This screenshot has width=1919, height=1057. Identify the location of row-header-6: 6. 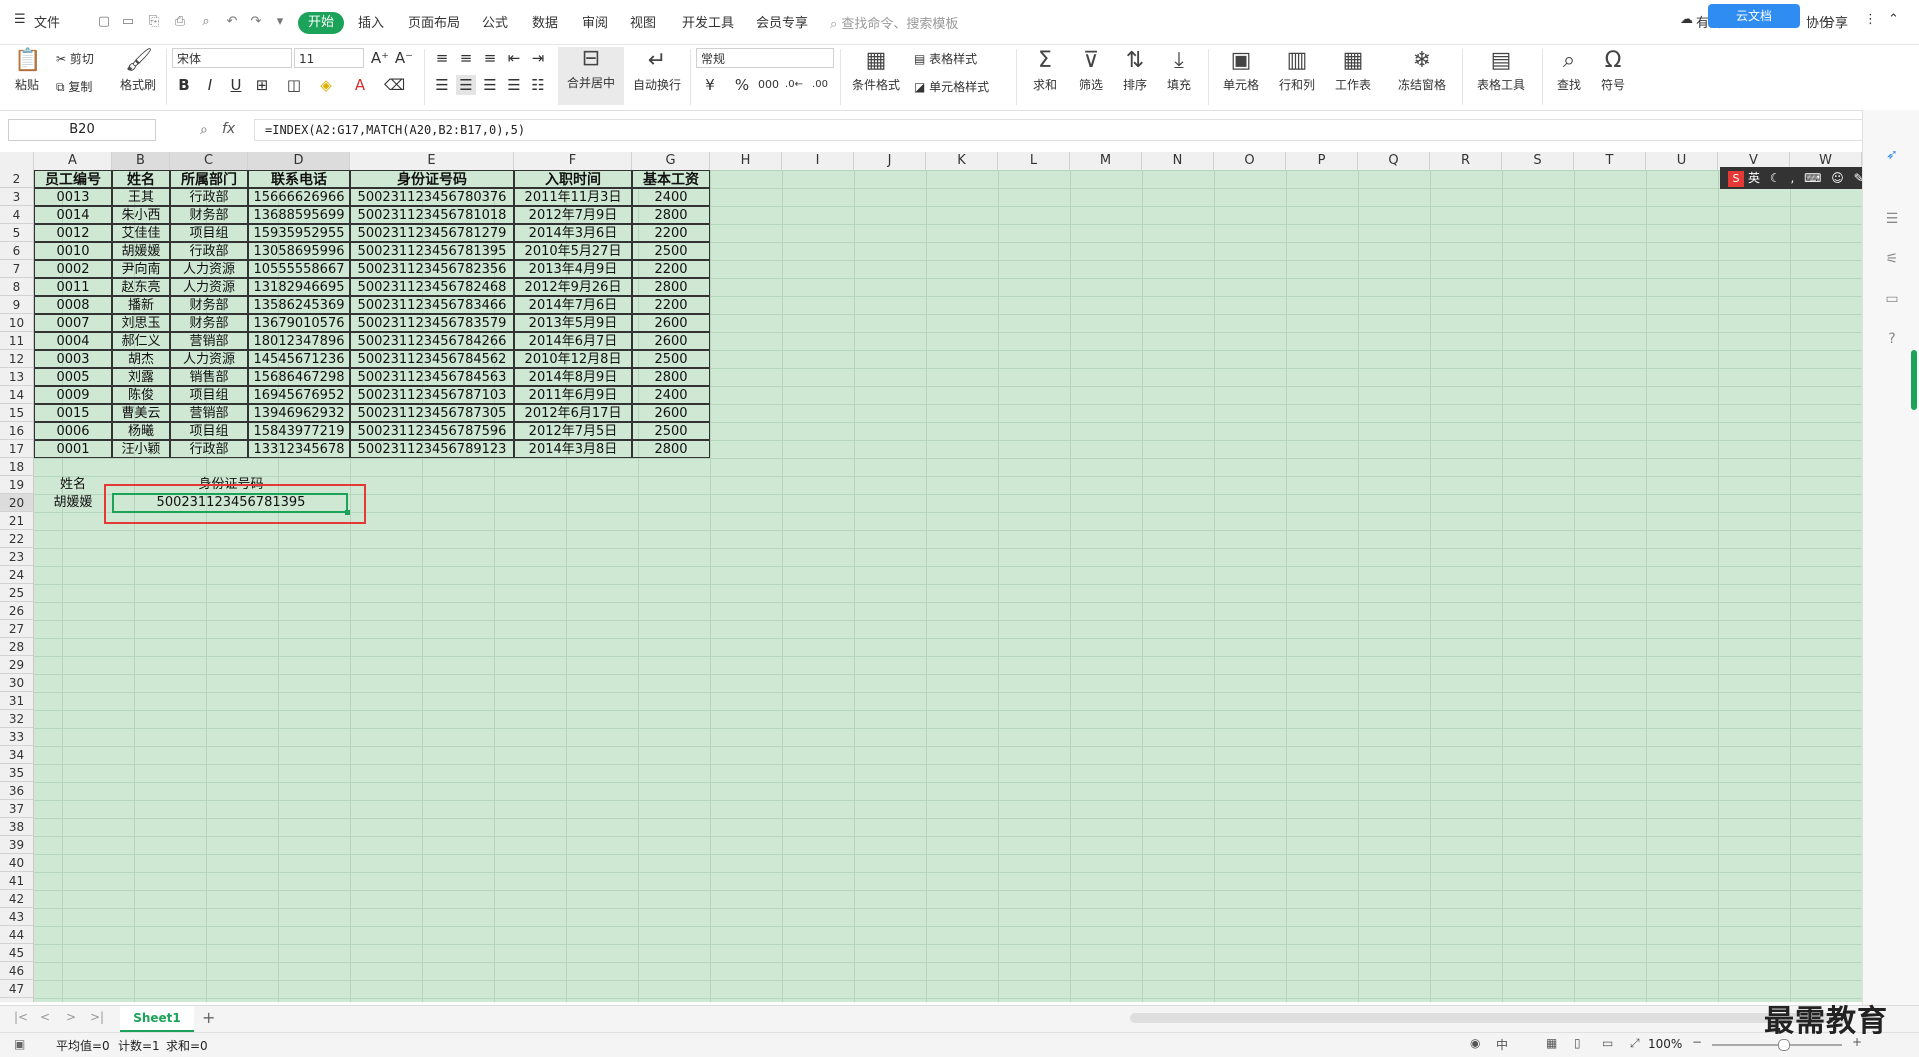
(17, 251).